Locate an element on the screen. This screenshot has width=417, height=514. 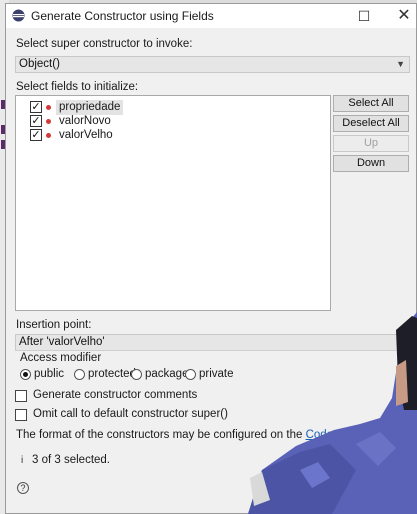
field-name: valorNovo is located at coordinates (85, 121).